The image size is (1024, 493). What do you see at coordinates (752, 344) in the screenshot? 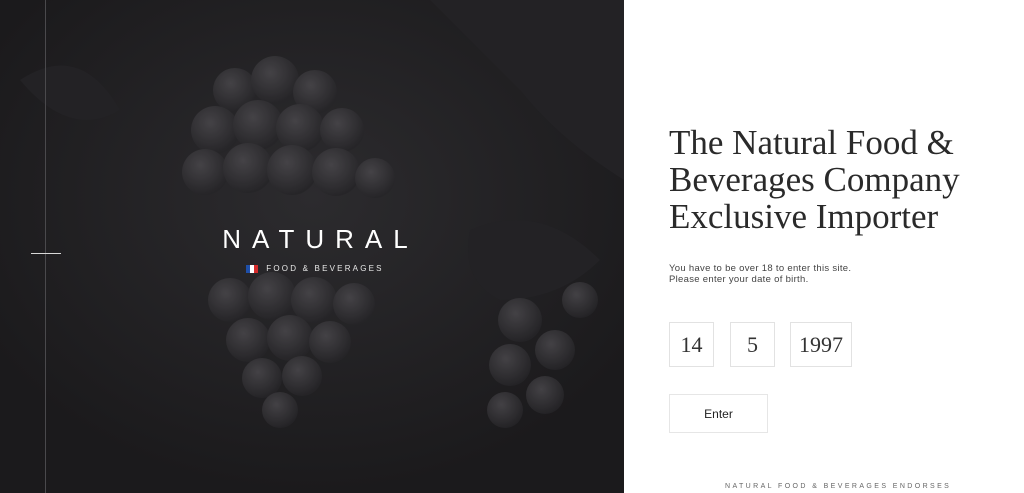
I see `birth-month-input` at bounding box center [752, 344].